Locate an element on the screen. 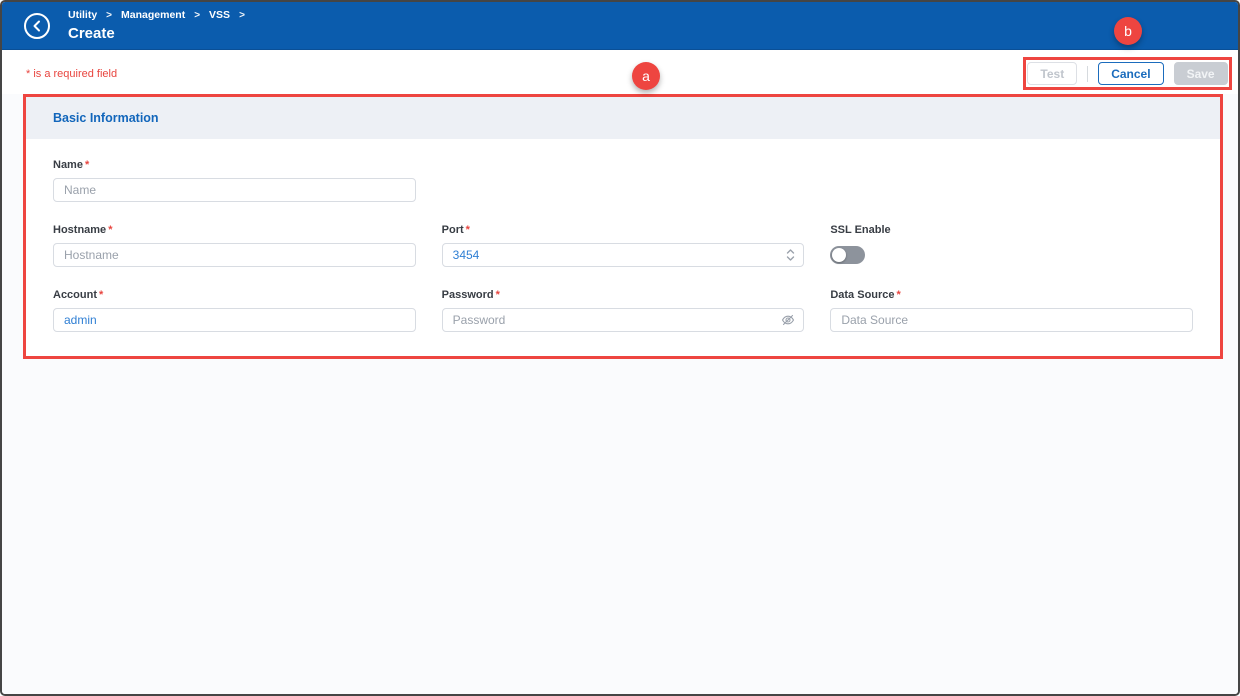 This screenshot has width=1240, height=696. chevron-left-icon is located at coordinates (36, 25).